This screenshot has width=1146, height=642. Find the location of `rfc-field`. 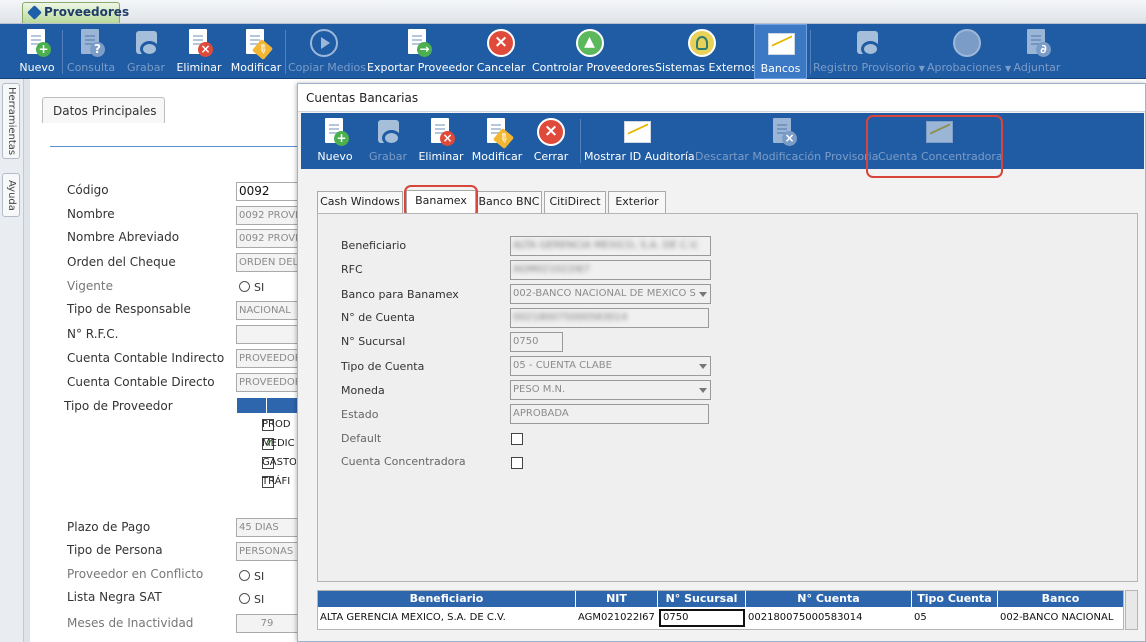

rfc-field is located at coordinates (267, 334).